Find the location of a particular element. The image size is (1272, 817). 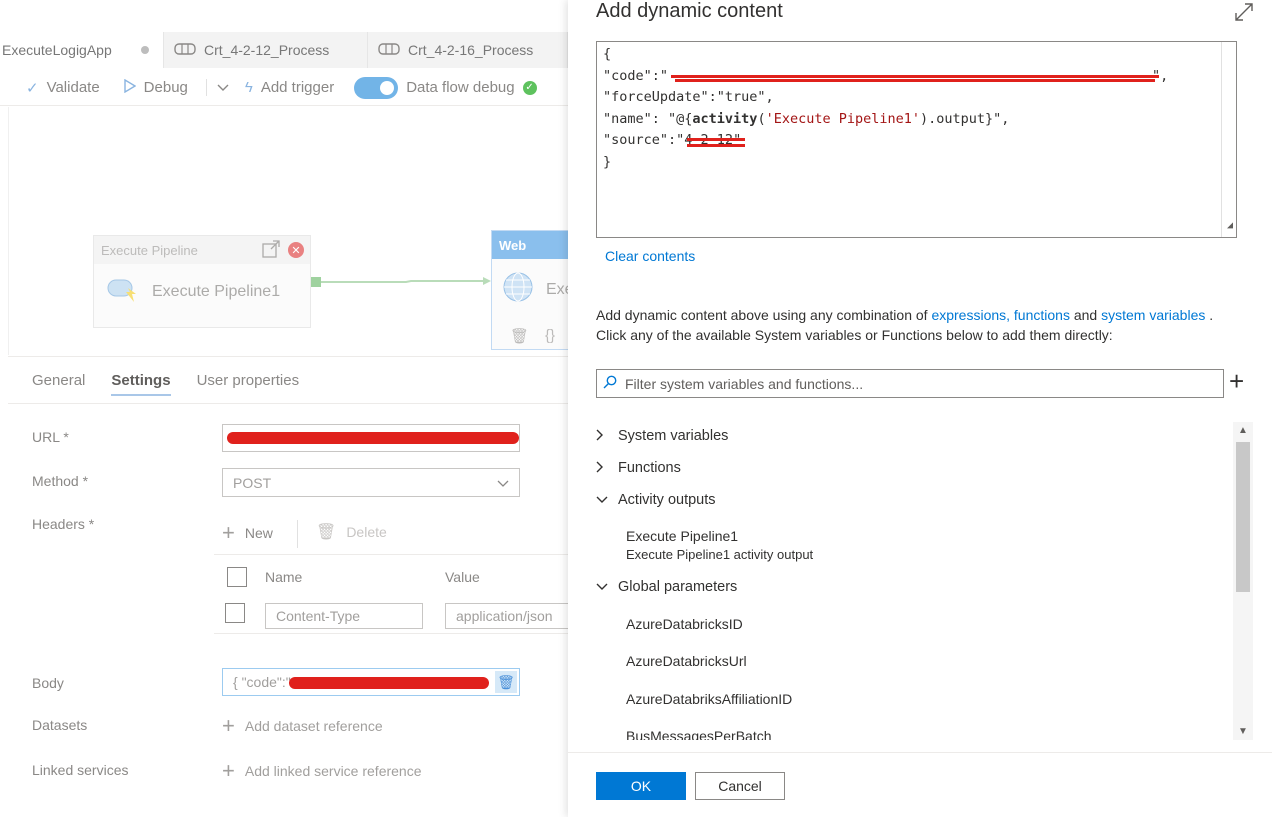

group-global-parameters: Global parameters is located at coordinates (666, 587).